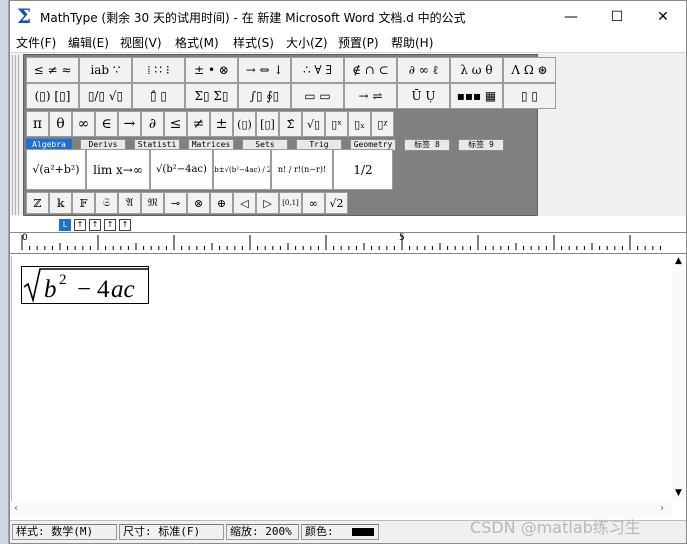  Describe the element at coordinates (105, 70) in the screenshot. I see `spaces-palette-button: ⅰab ∵` at that location.